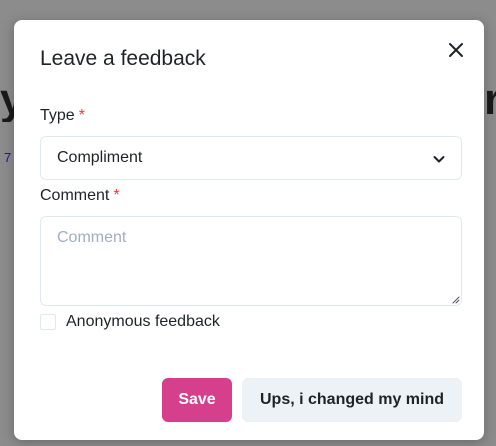  What do you see at coordinates (100, 157) in the screenshot?
I see `type-select-value: Compliment` at bounding box center [100, 157].